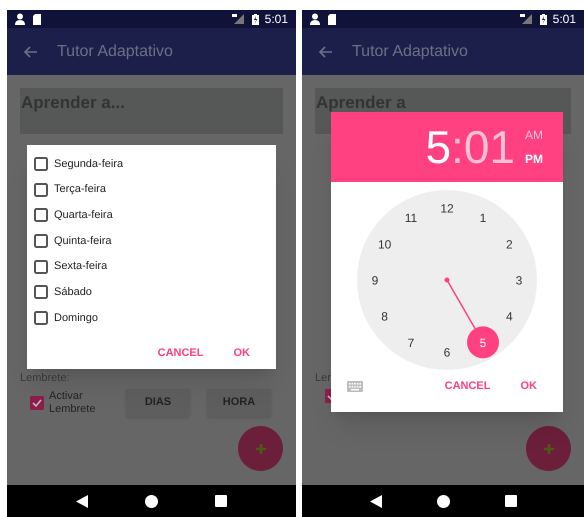 This screenshot has height=517, width=584. What do you see at coordinates (411, 218) in the screenshot?
I see `dial-number: 11` at bounding box center [411, 218].